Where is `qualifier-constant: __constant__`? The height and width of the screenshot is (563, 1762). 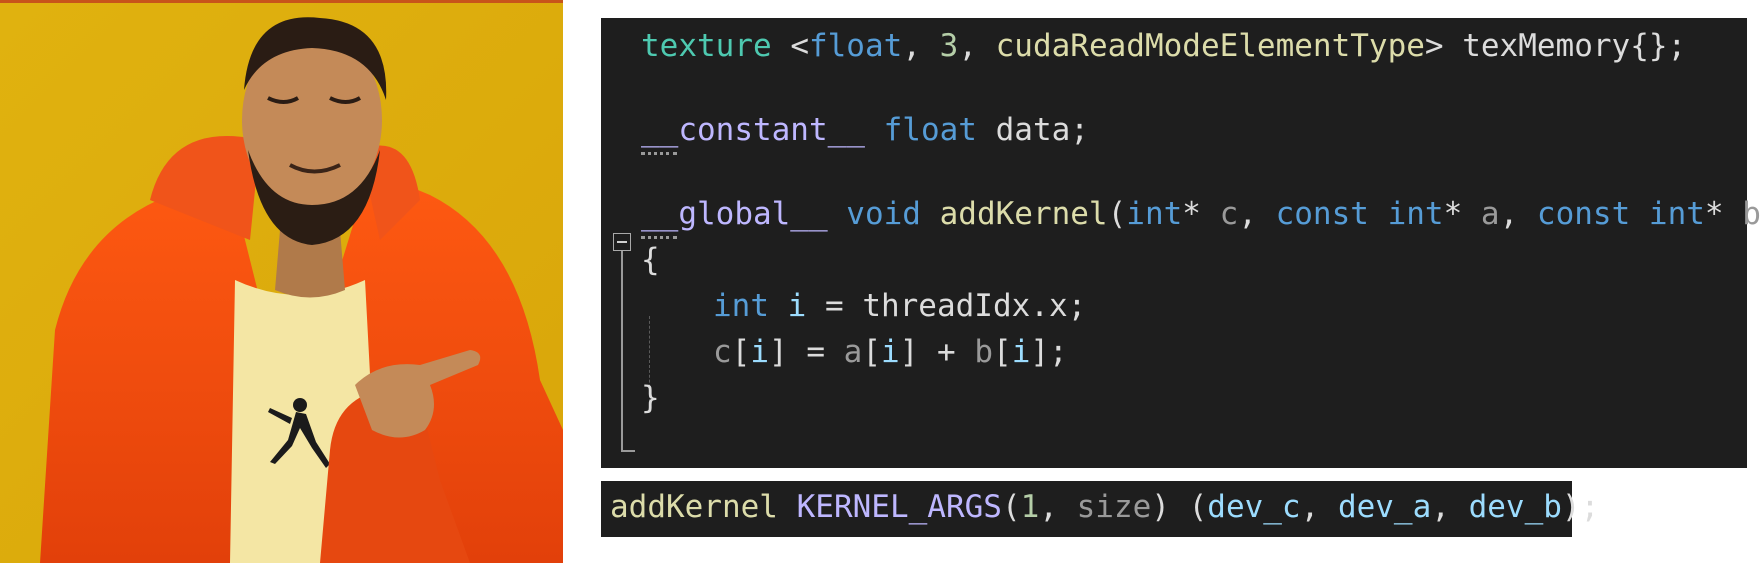
qualifier-constant: __constant__ is located at coordinates (753, 130).